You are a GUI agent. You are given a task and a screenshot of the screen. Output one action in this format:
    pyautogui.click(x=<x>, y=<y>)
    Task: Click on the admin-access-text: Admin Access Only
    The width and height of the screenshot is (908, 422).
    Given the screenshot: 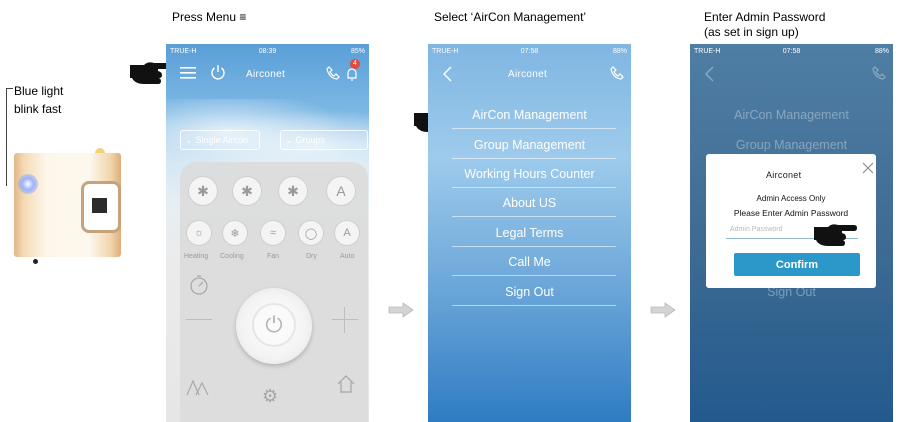 What is the action you would take?
    pyautogui.click(x=791, y=198)
    